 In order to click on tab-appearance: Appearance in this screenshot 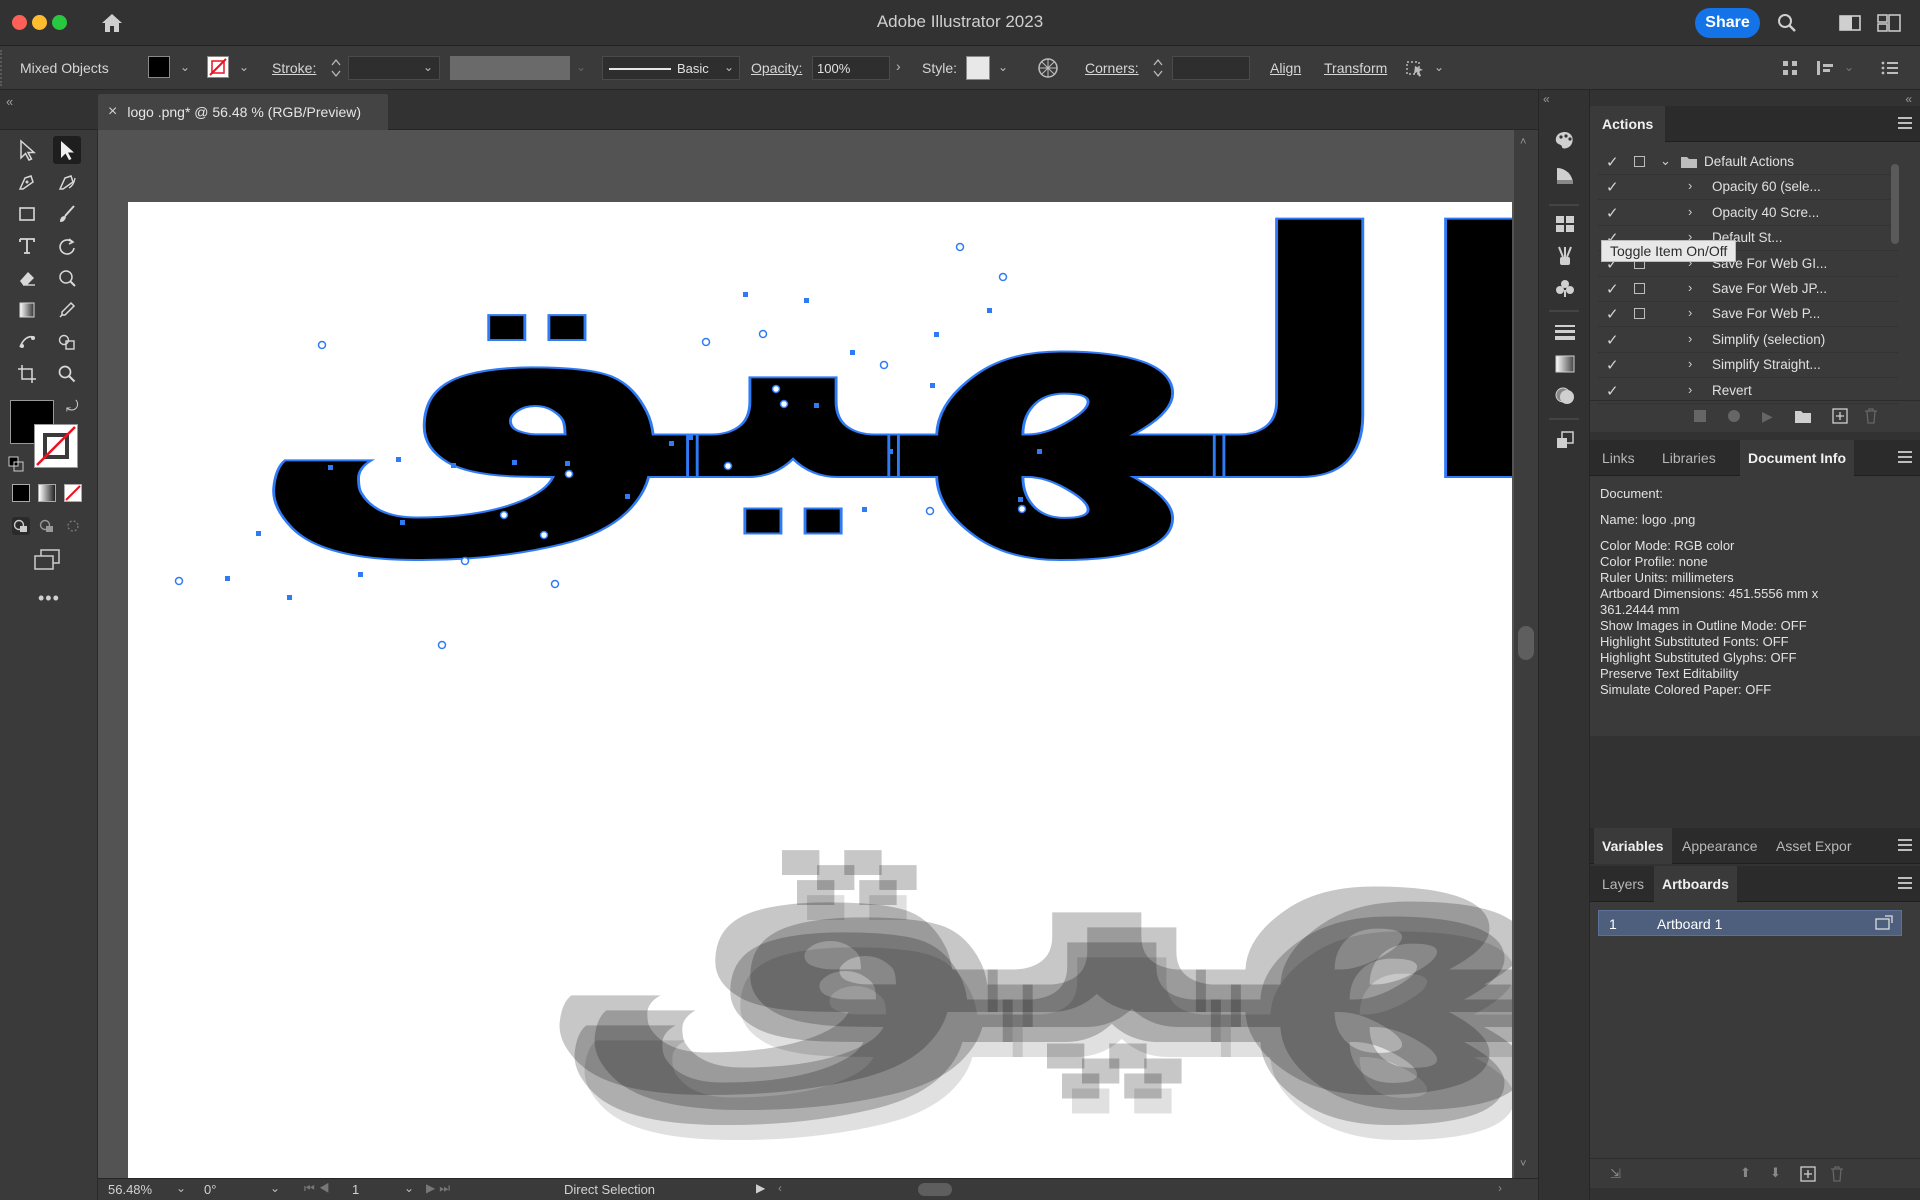, I will do `click(1720, 846)`.